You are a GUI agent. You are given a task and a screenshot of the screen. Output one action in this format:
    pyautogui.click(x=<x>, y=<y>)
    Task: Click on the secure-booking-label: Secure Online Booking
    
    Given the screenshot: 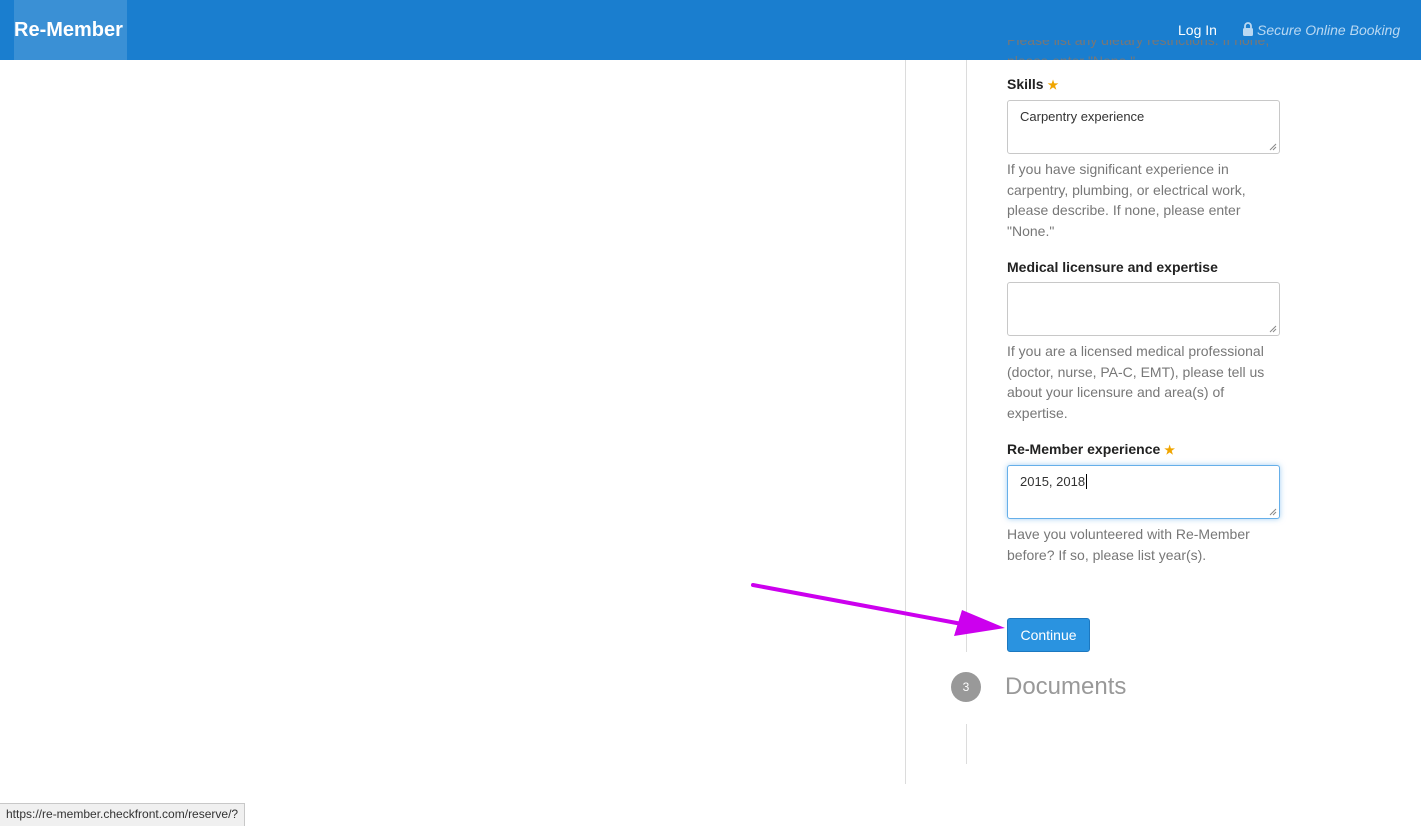 What is the action you would take?
    pyautogui.click(x=1321, y=30)
    